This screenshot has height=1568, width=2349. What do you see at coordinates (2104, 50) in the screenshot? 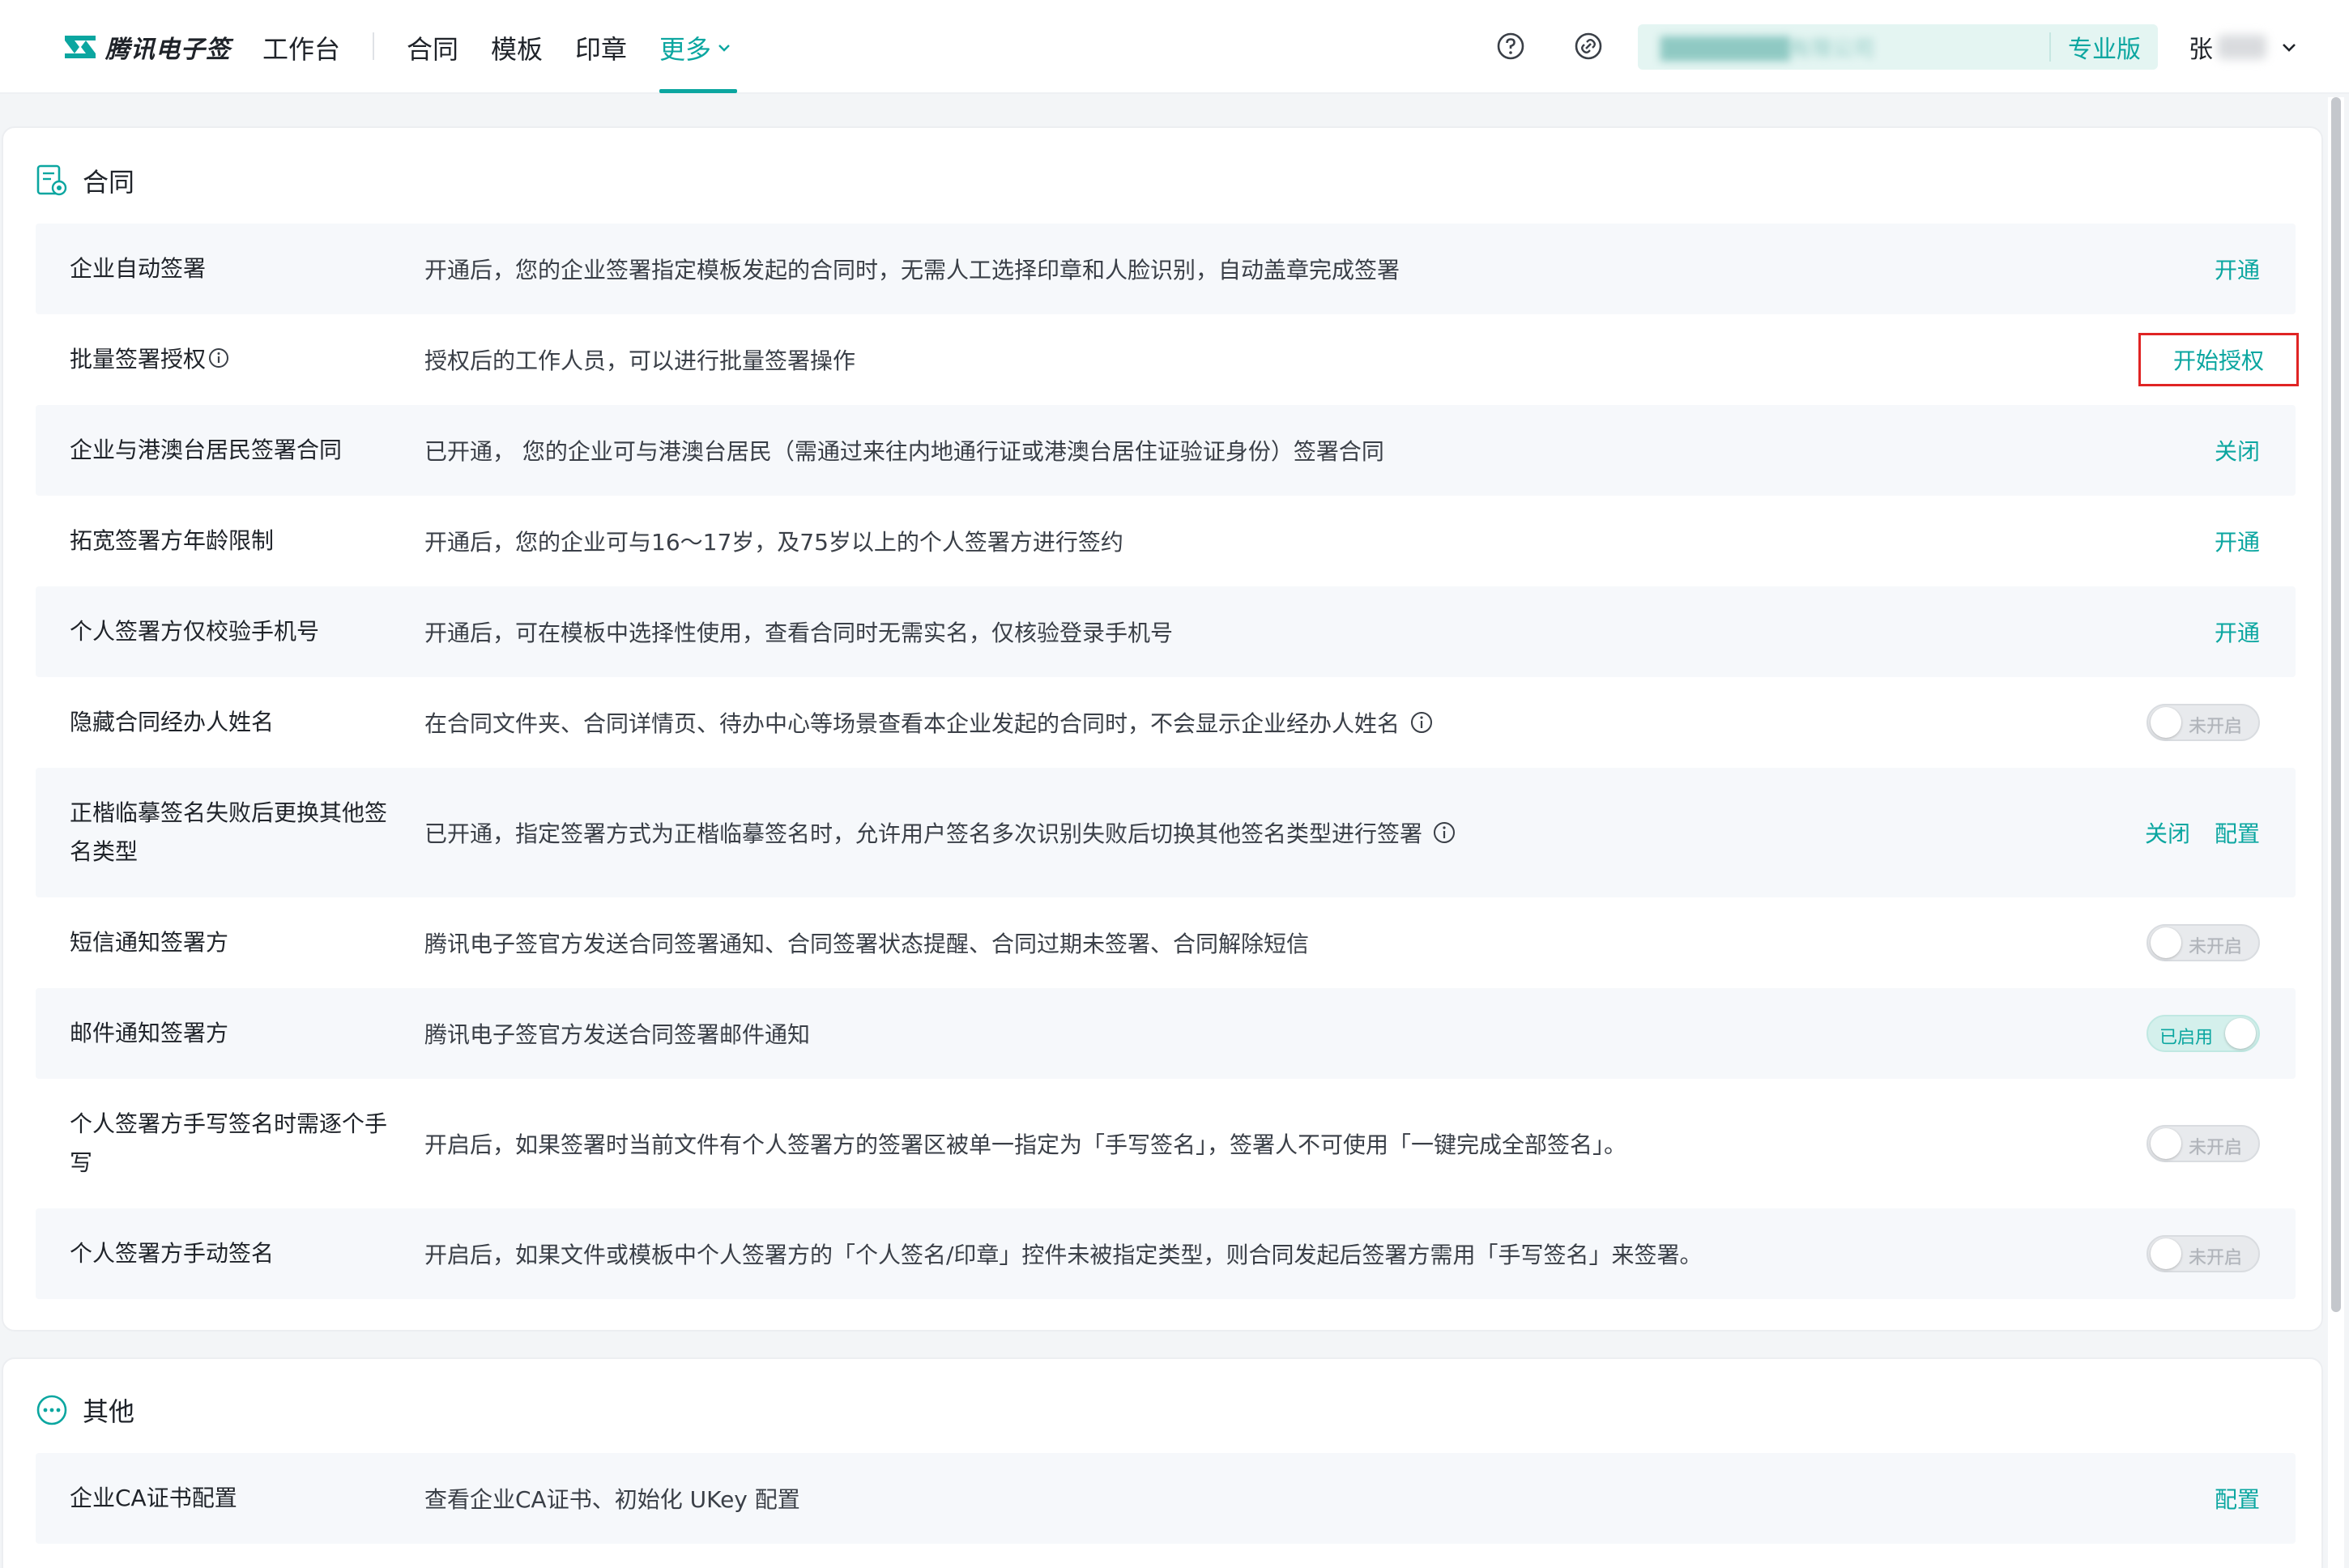
I see `edition-badge: 专业版` at bounding box center [2104, 50].